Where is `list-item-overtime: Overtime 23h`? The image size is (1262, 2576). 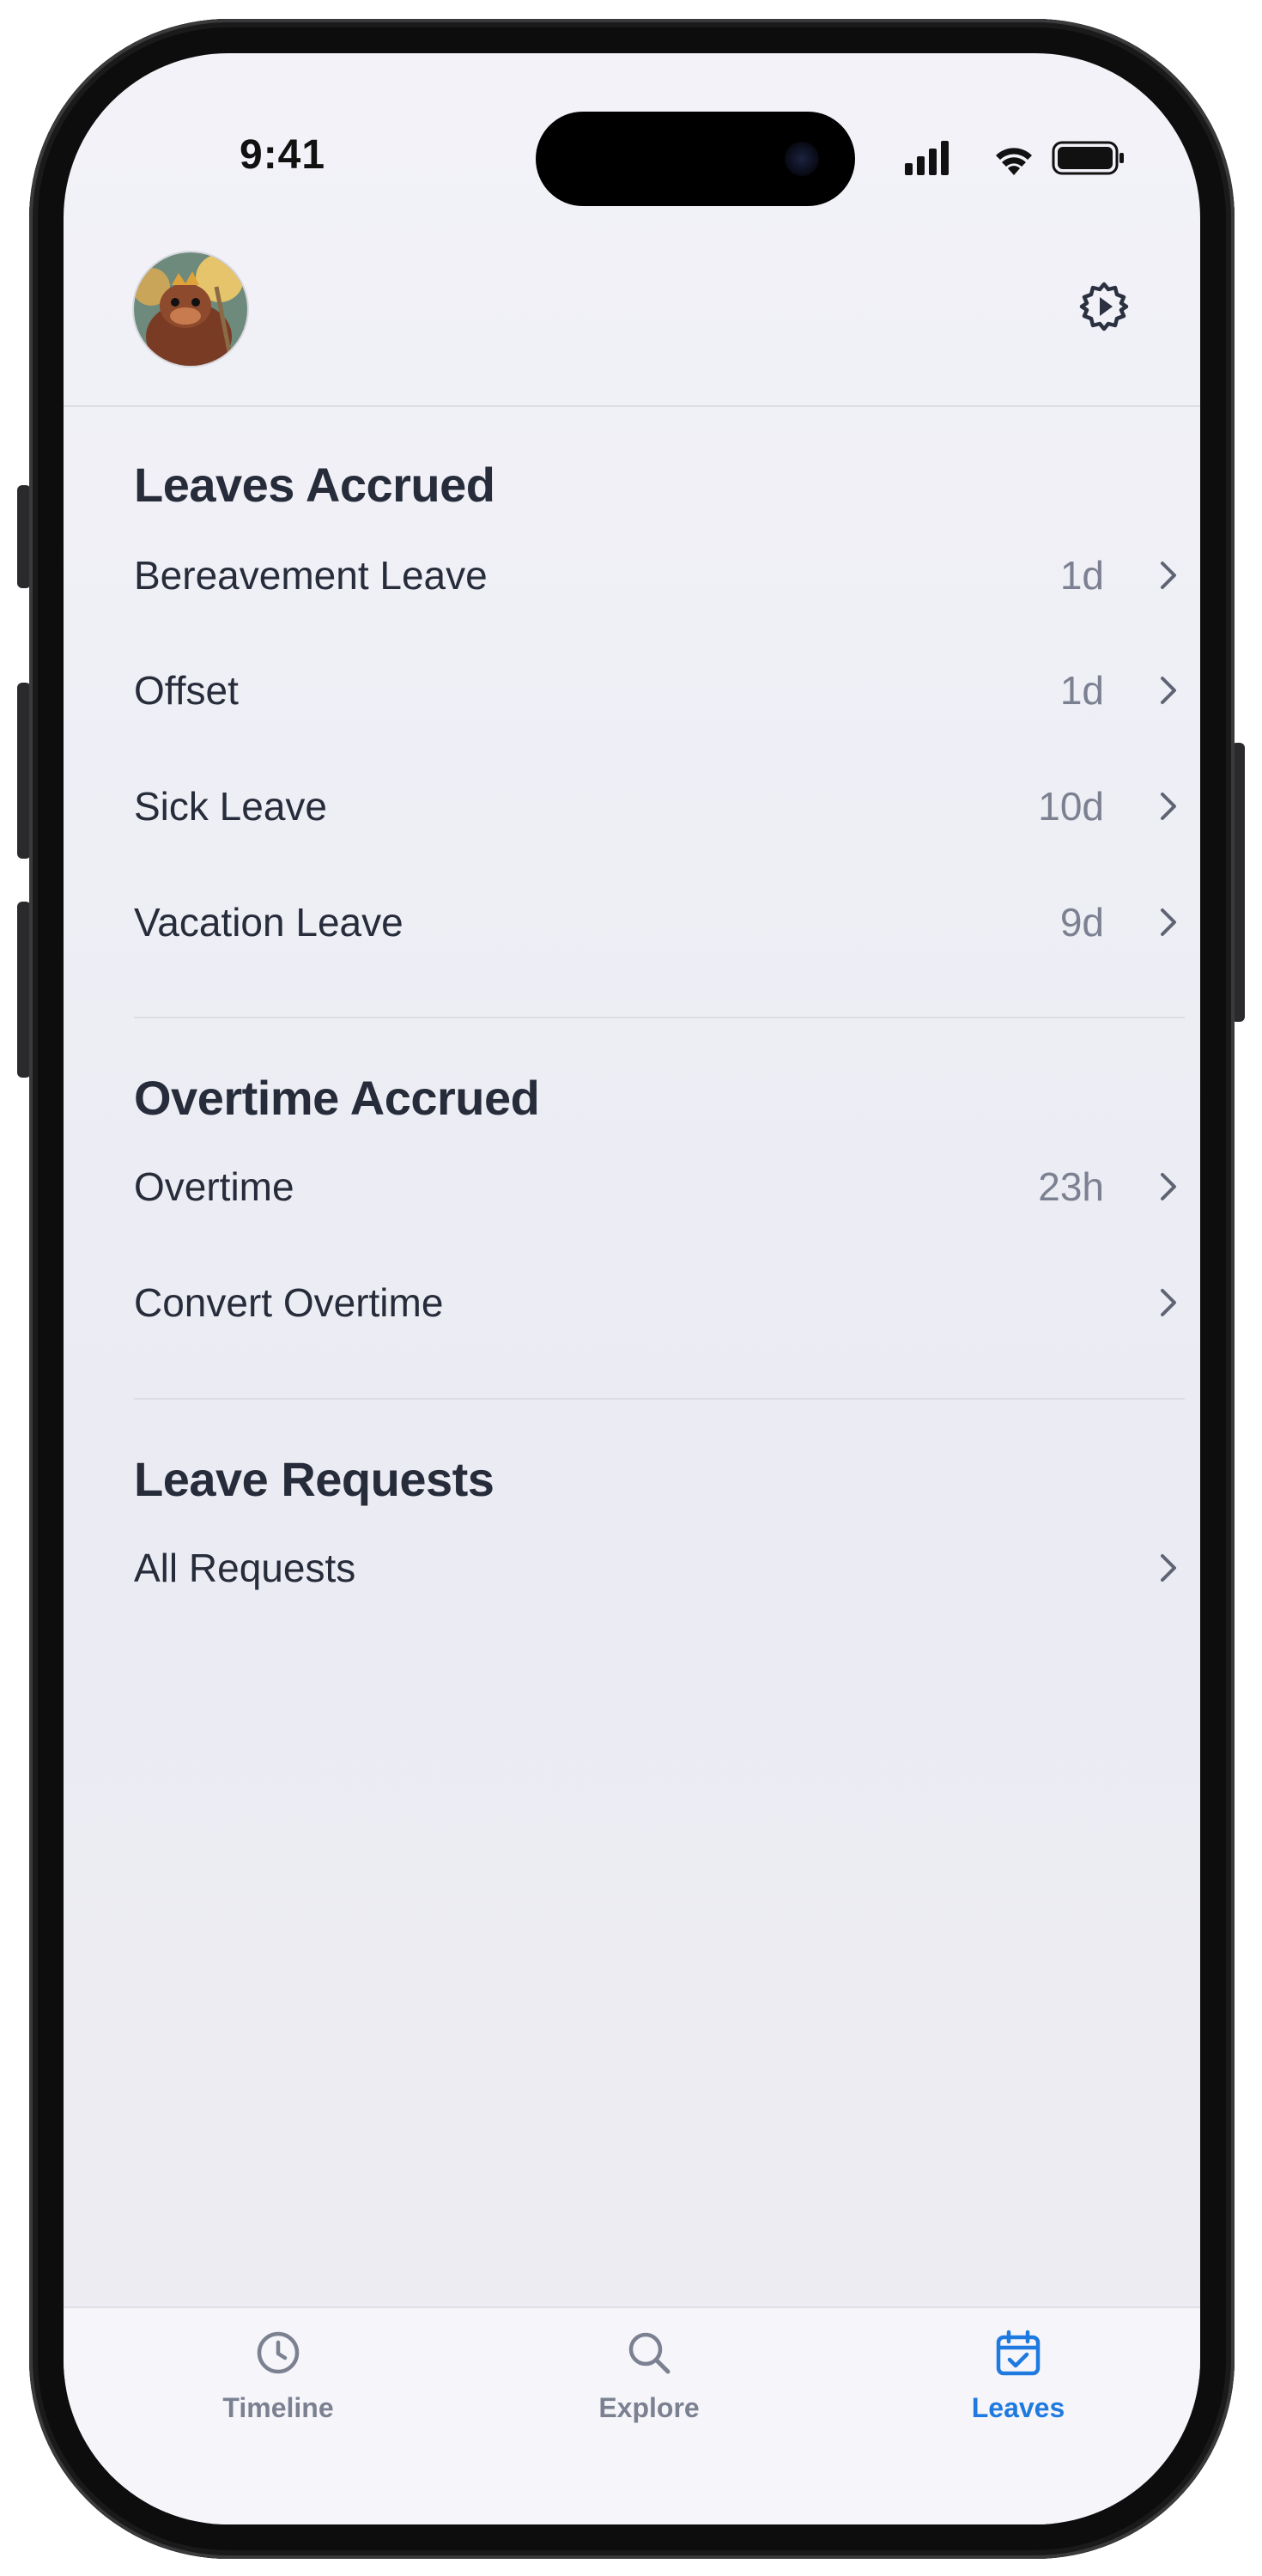
list-item-overtime: Overtime 23h is located at coordinates (666, 1187).